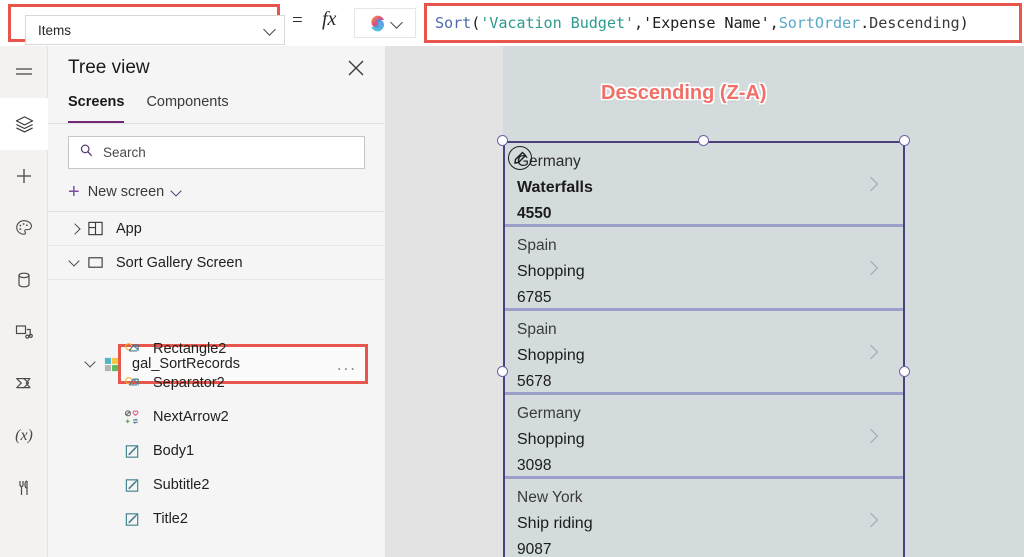 The width and height of the screenshot is (1024, 557). I want to click on gallery-item-body: 6785, so click(534, 297).